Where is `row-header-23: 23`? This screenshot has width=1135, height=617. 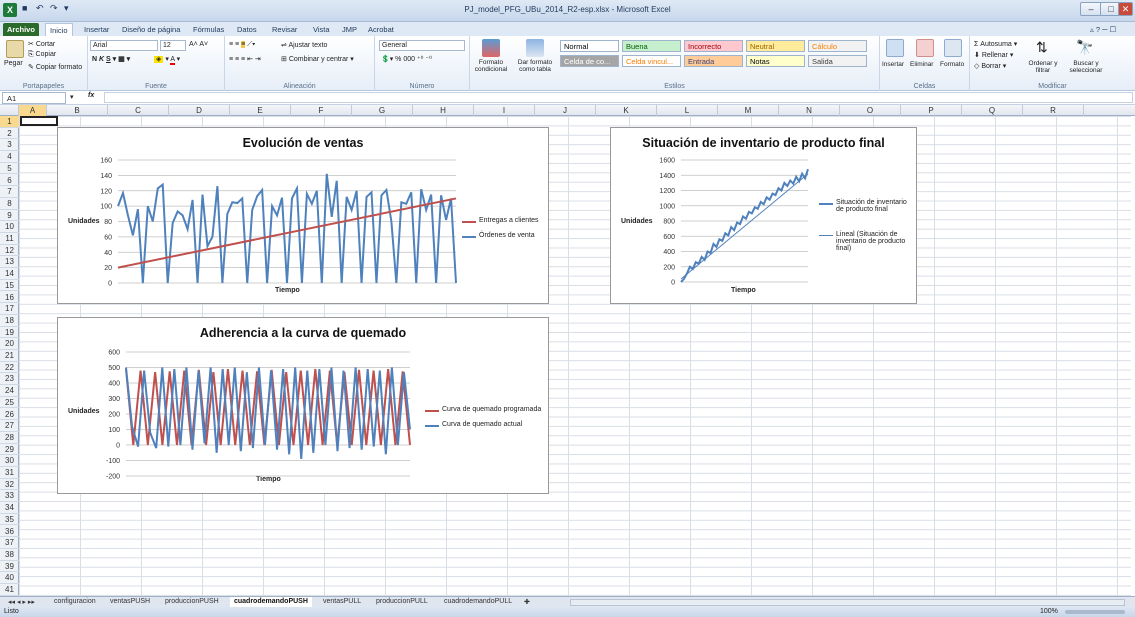
row-header-23: 23 is located at coordinates (9, 379).